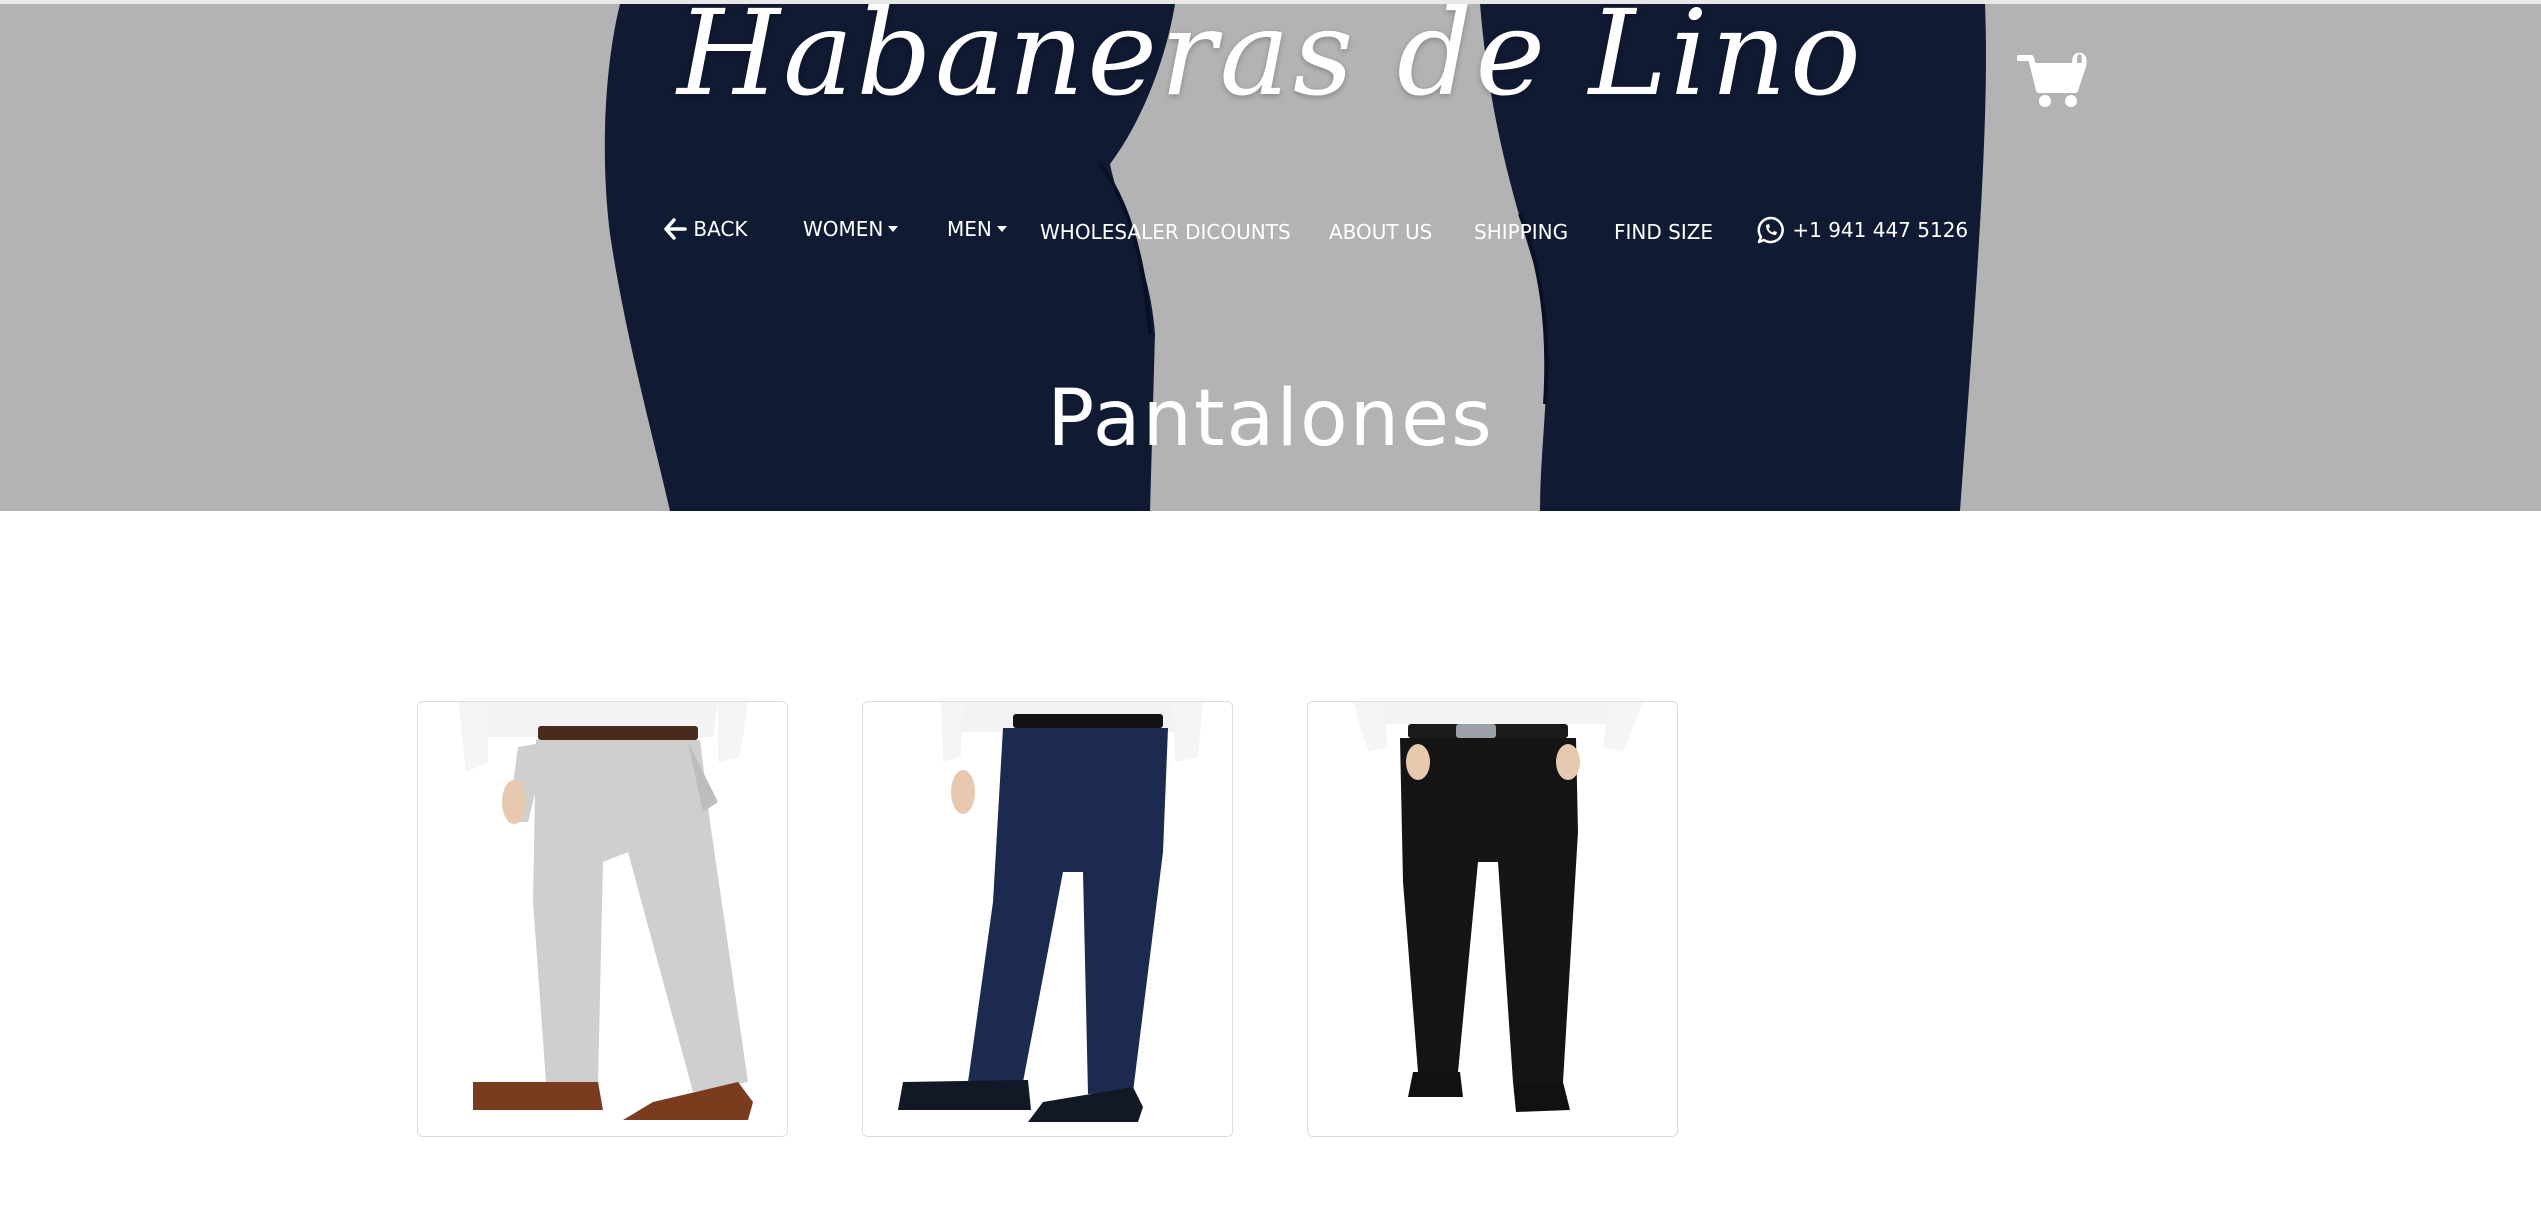 The image size is (2541, 1215). I want to click on nav-wholesaler-link: WHOLESALER DICOUNTS, so click(1165, 232).